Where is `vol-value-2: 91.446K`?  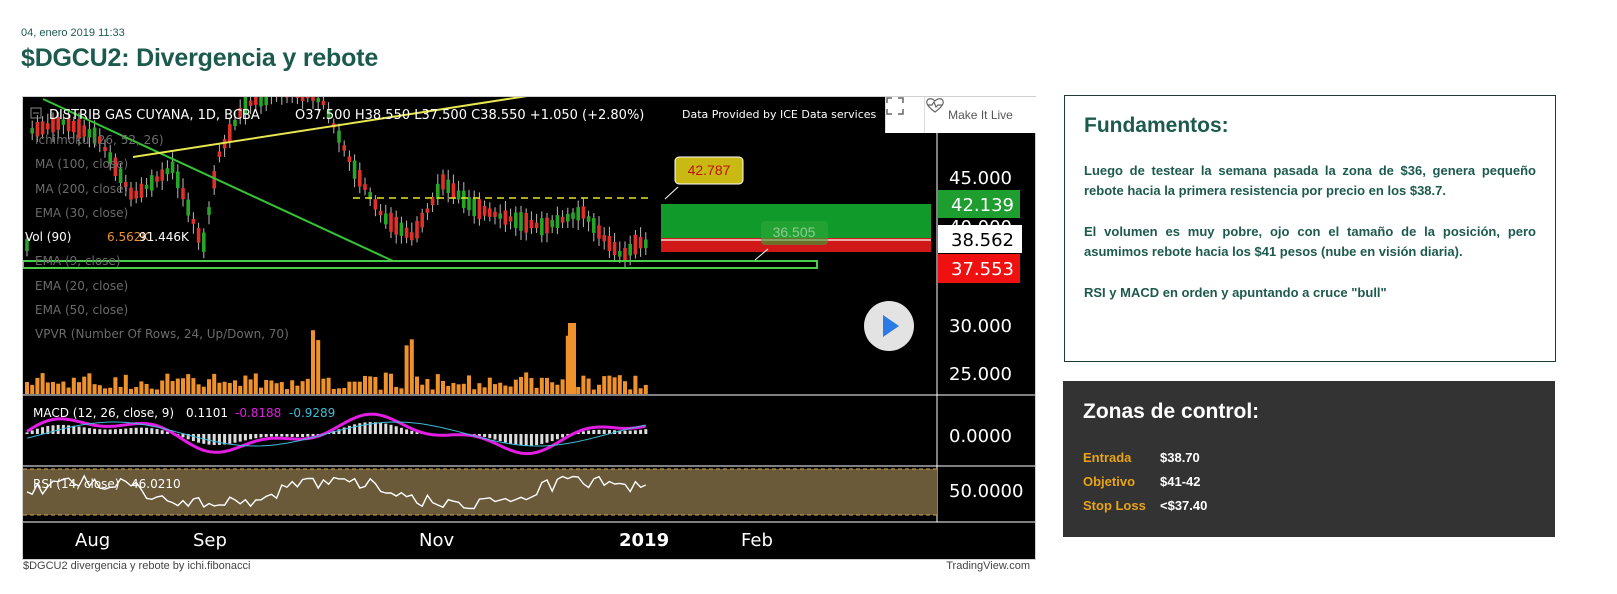 vol-value-2: 91.446K is located at coordinates (164, 237).